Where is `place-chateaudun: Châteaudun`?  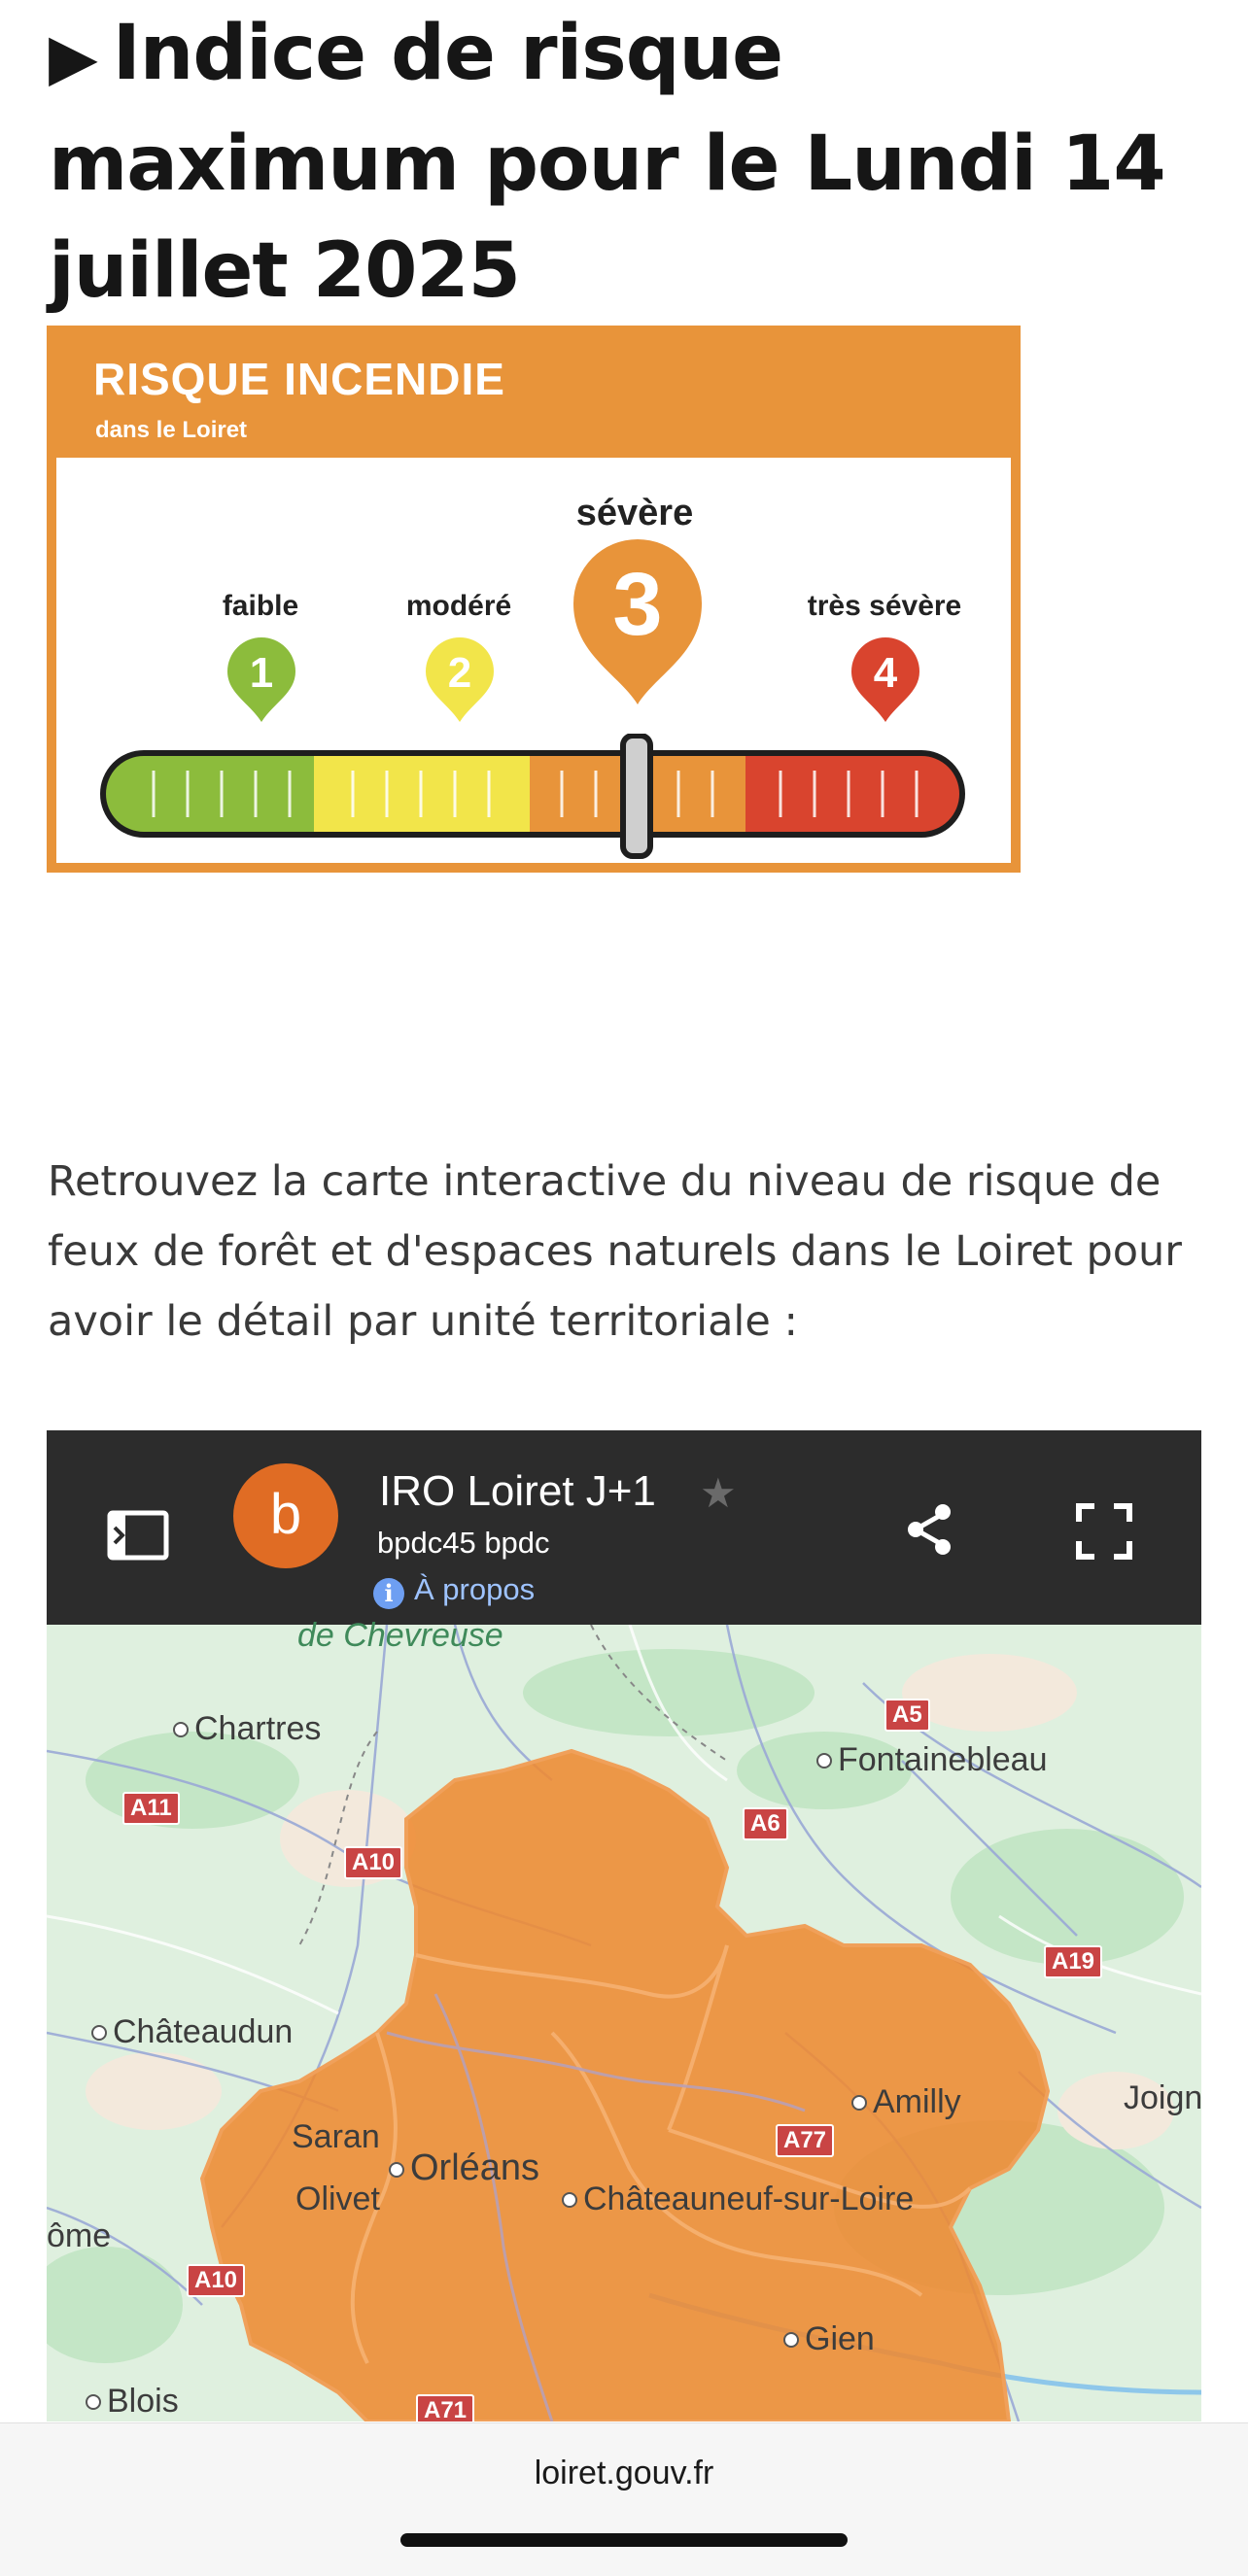 place-chateaudun: Châteaudun is located at coordinates (192, 2032).